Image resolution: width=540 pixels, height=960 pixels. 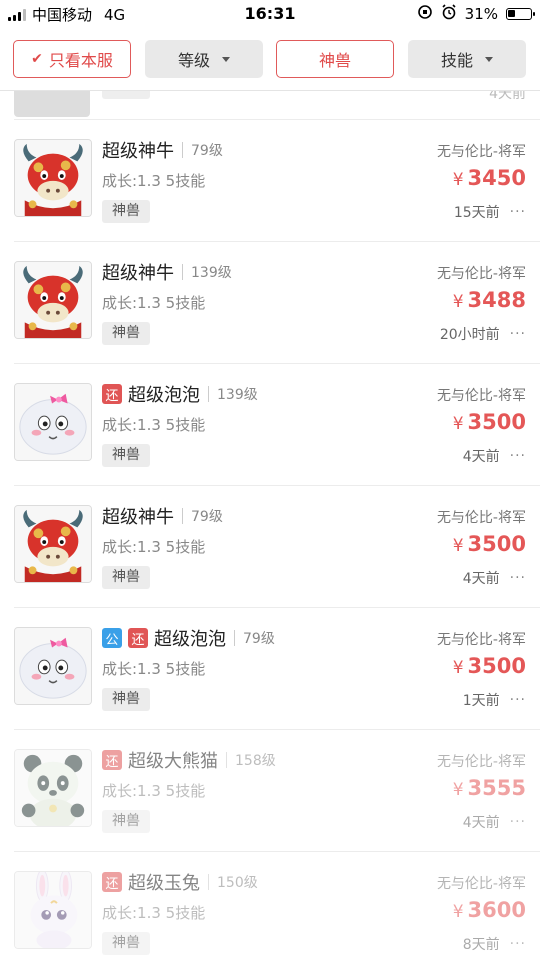 What do you see at coordinates (270, 302) in the screenshot?
I see `list-item: 超级神牛 139级 成长:1.3 5技能 神兽 无与伦比-将军 ¥3488 20小时前 ···` at bounding box center [270, 302].